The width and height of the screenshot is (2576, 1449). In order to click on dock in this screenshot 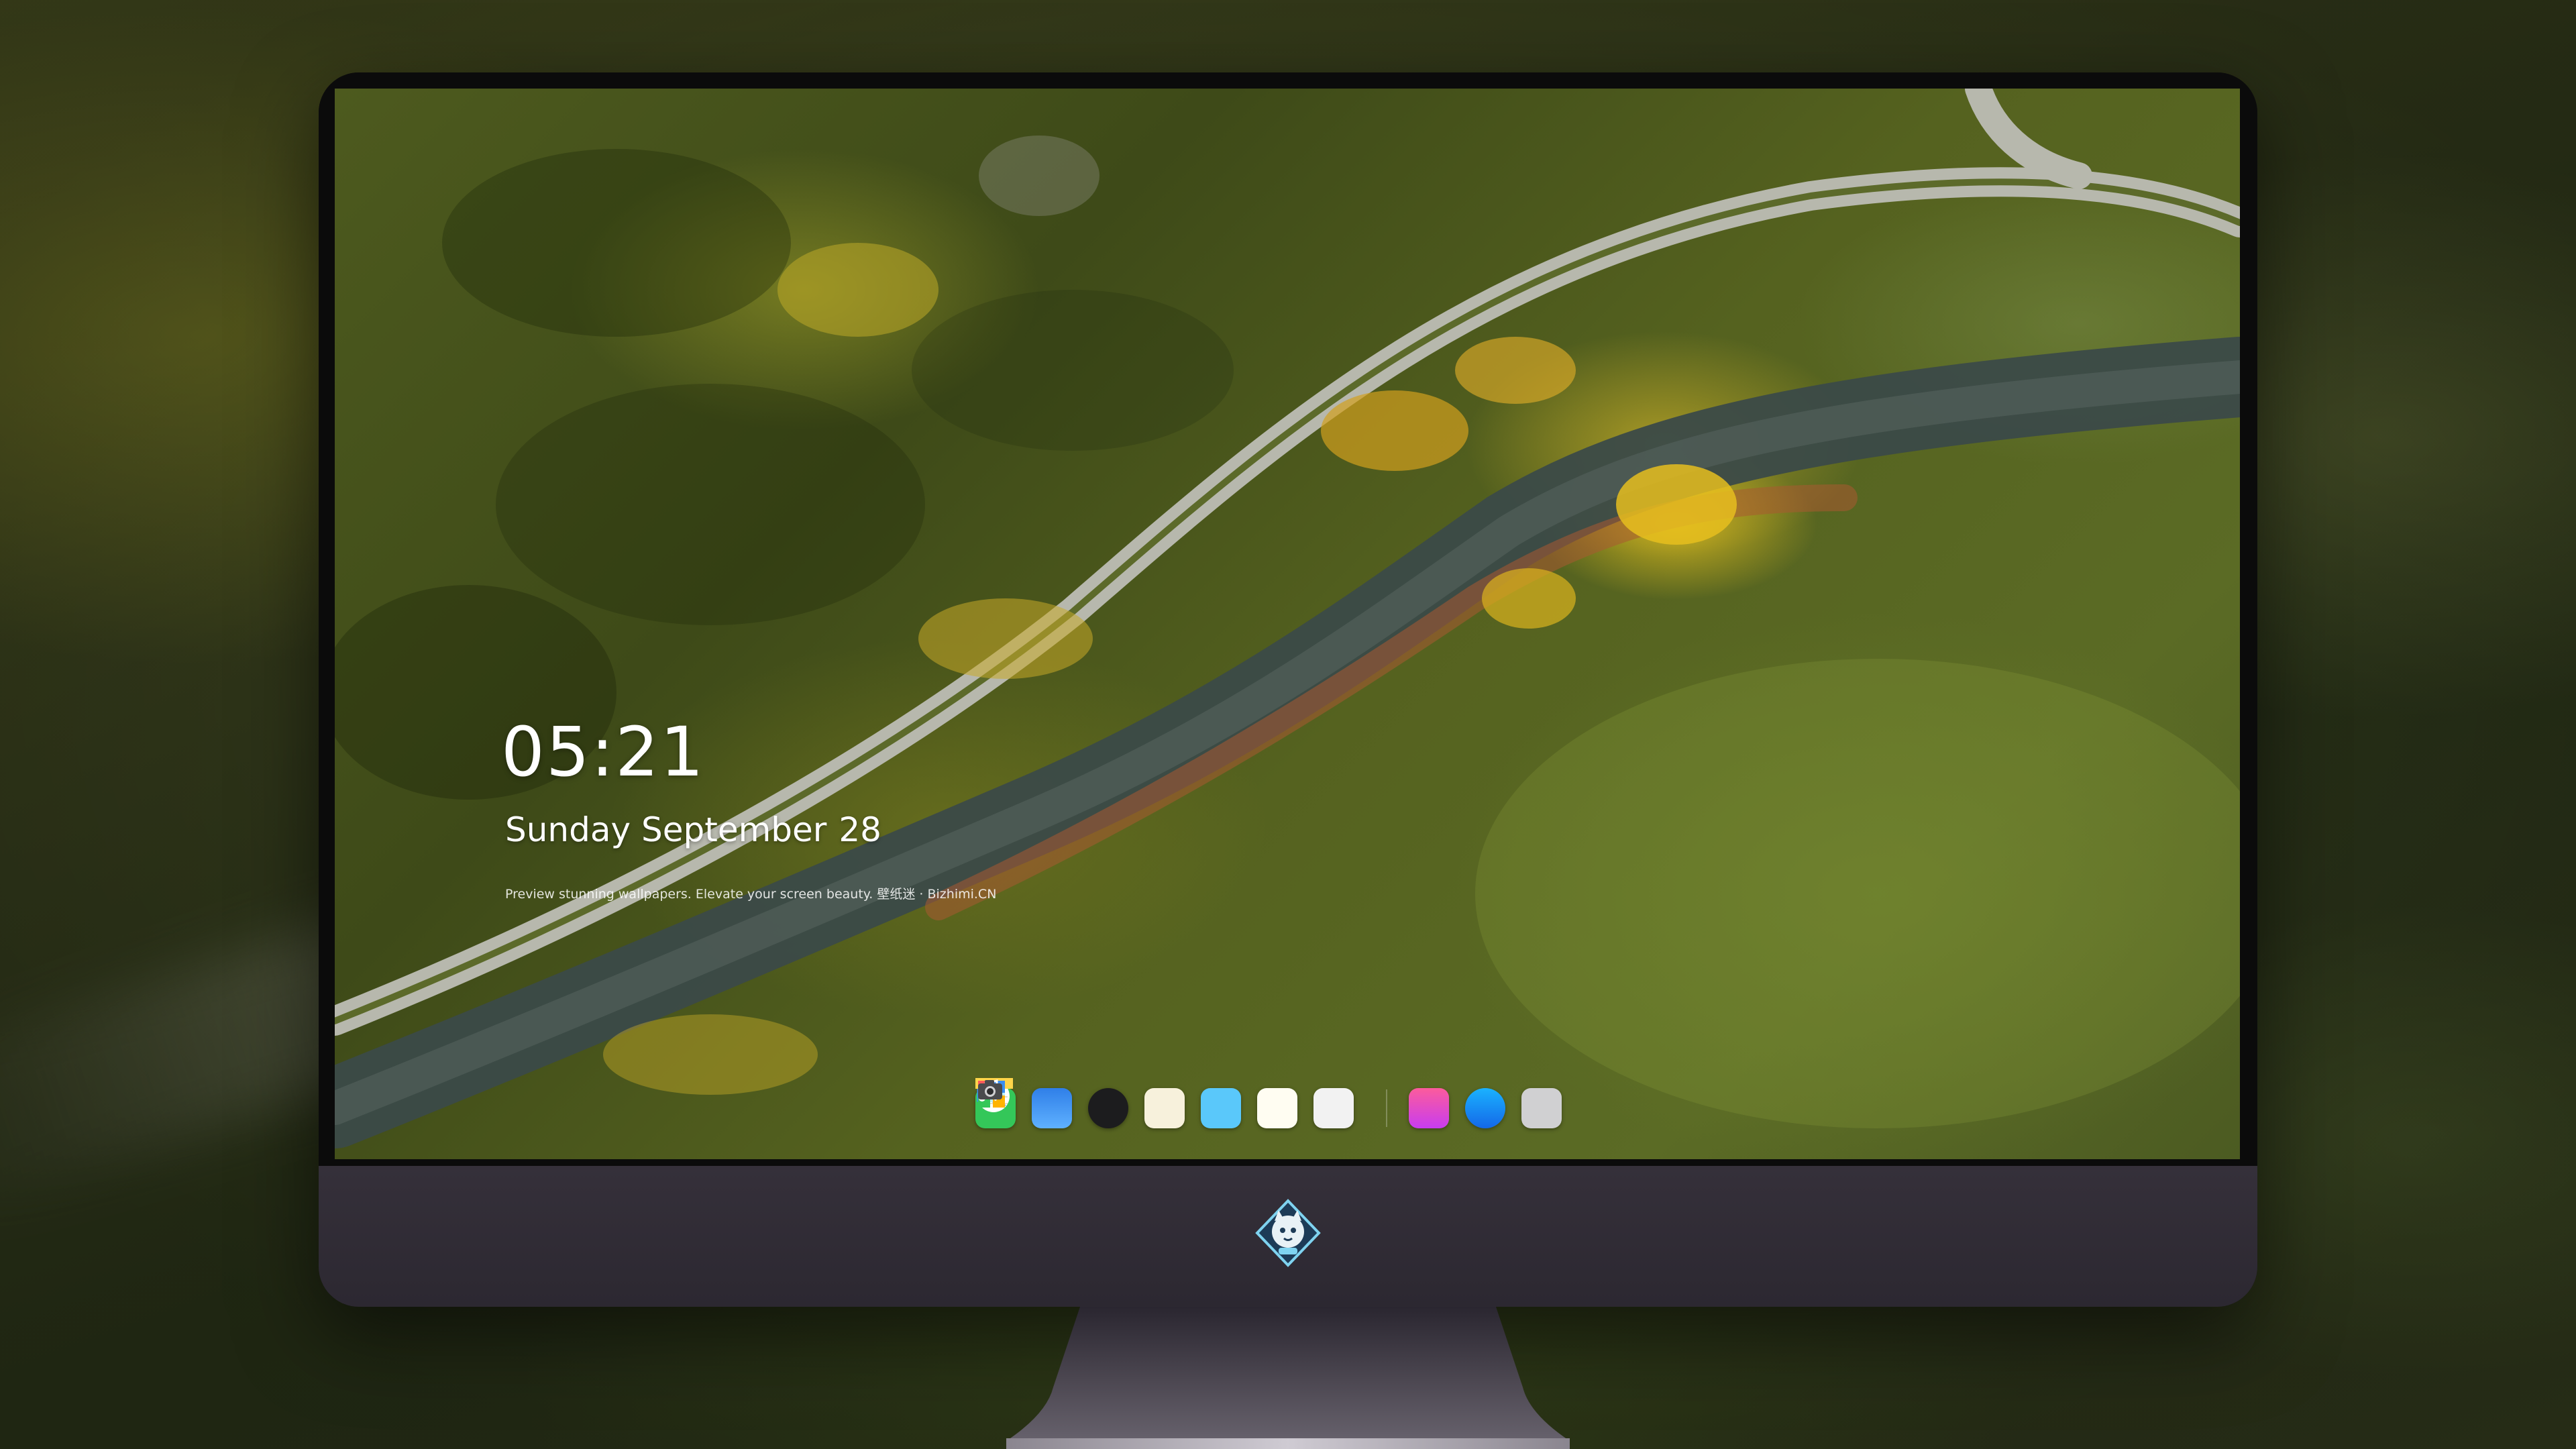, I will do `click(1276, 1108)`.